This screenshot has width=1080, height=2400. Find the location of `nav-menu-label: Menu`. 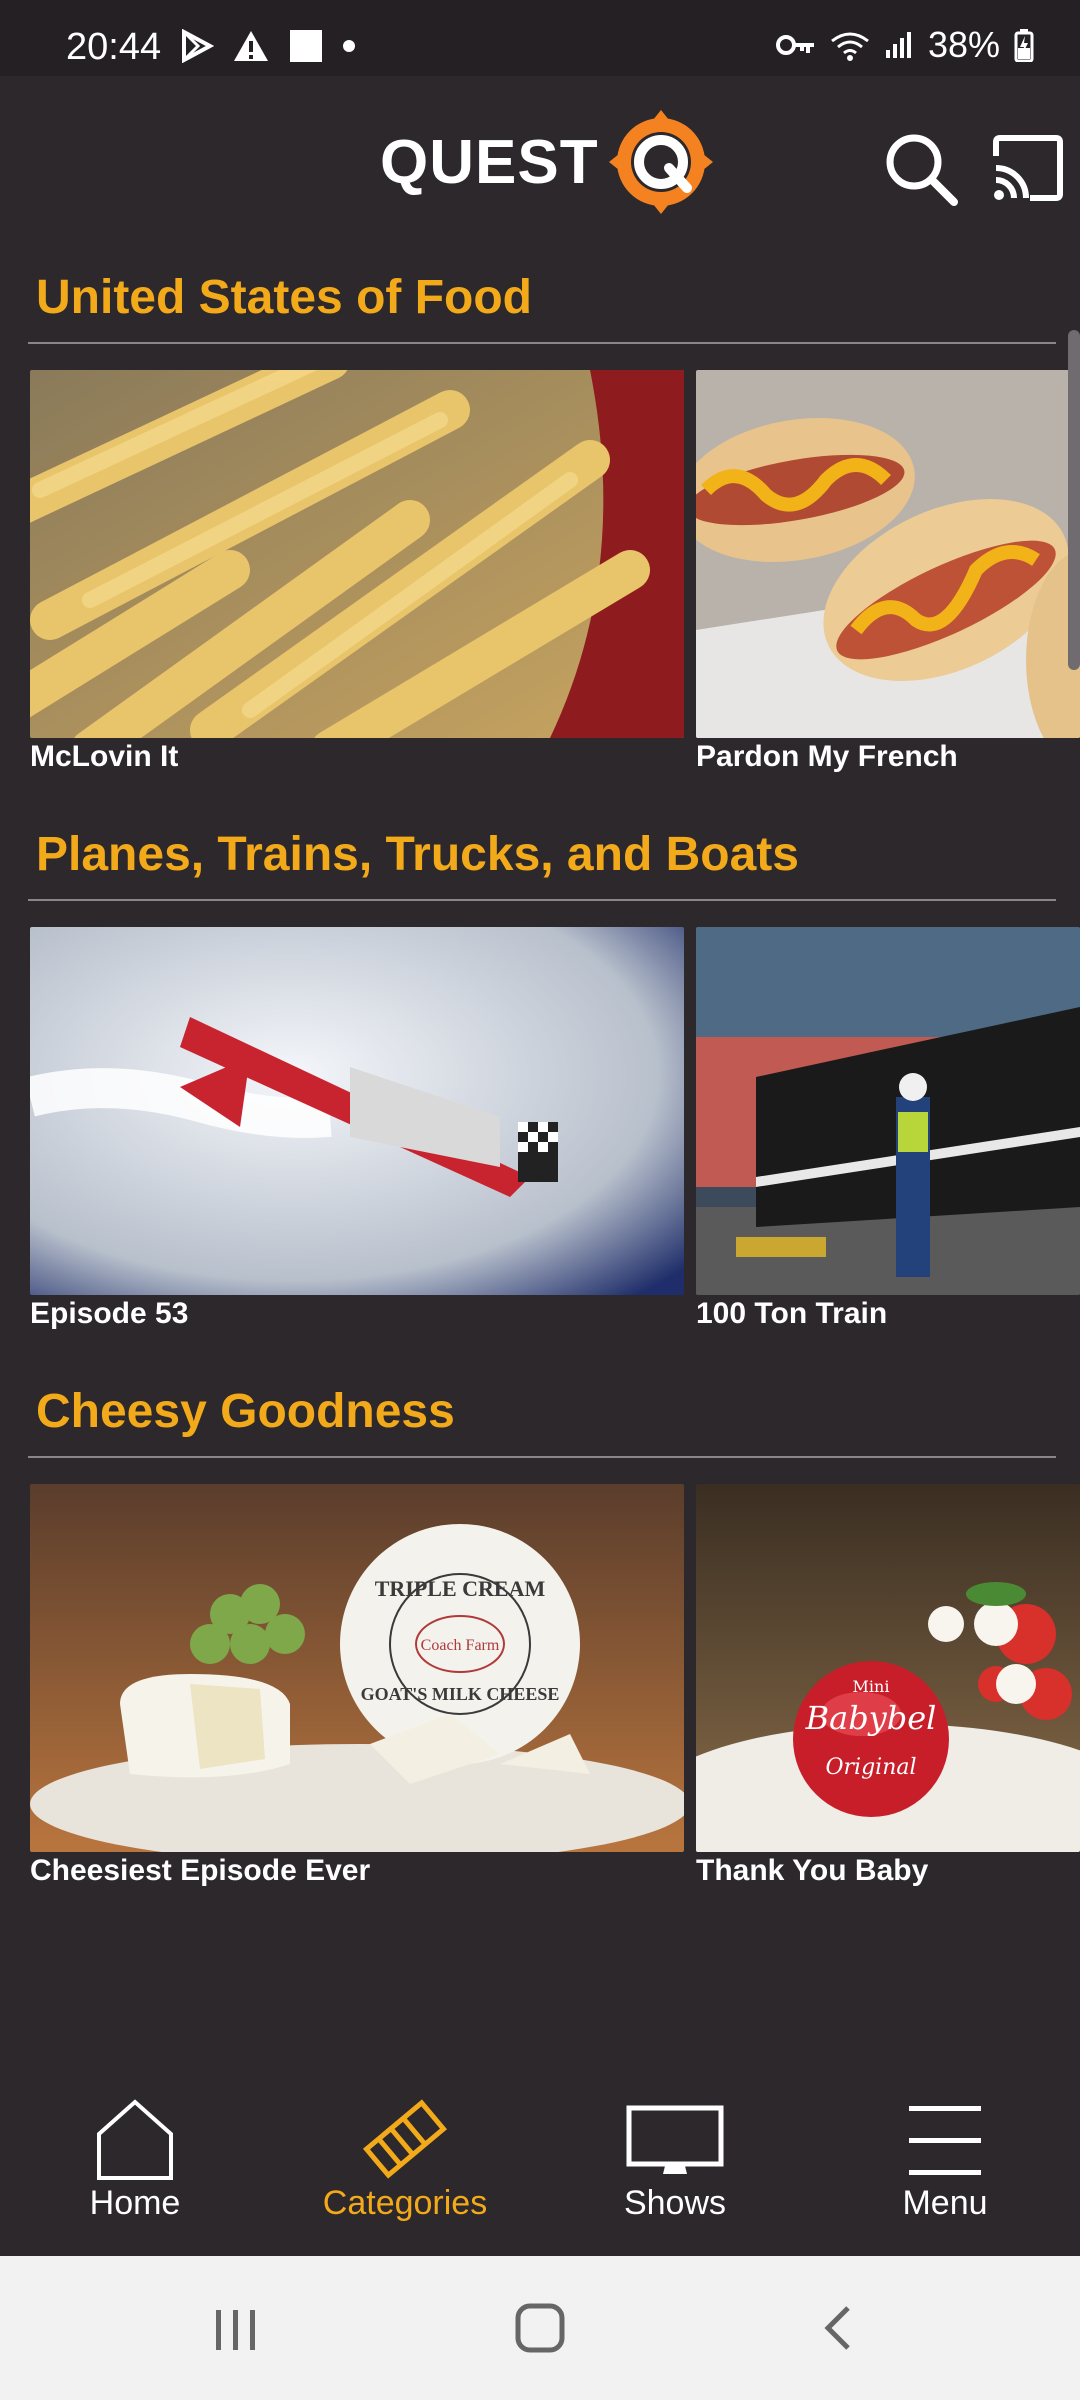

nav-menu-label: Menu is located at coordinates (945, 2203).